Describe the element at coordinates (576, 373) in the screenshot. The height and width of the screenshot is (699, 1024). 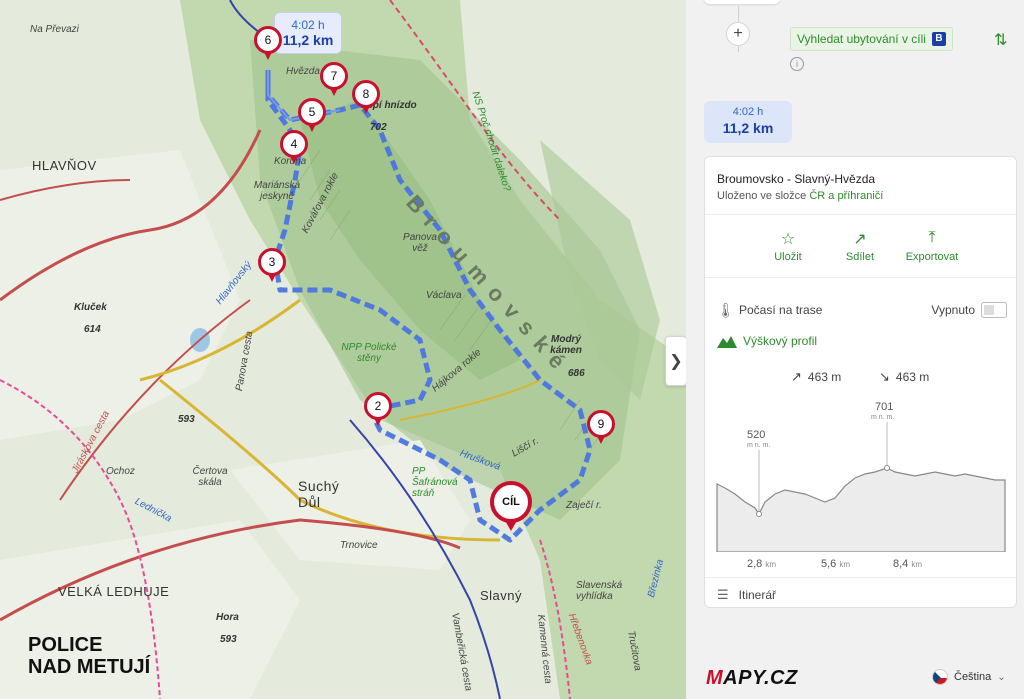
I see `label-modry-altitude: 686` at that location.